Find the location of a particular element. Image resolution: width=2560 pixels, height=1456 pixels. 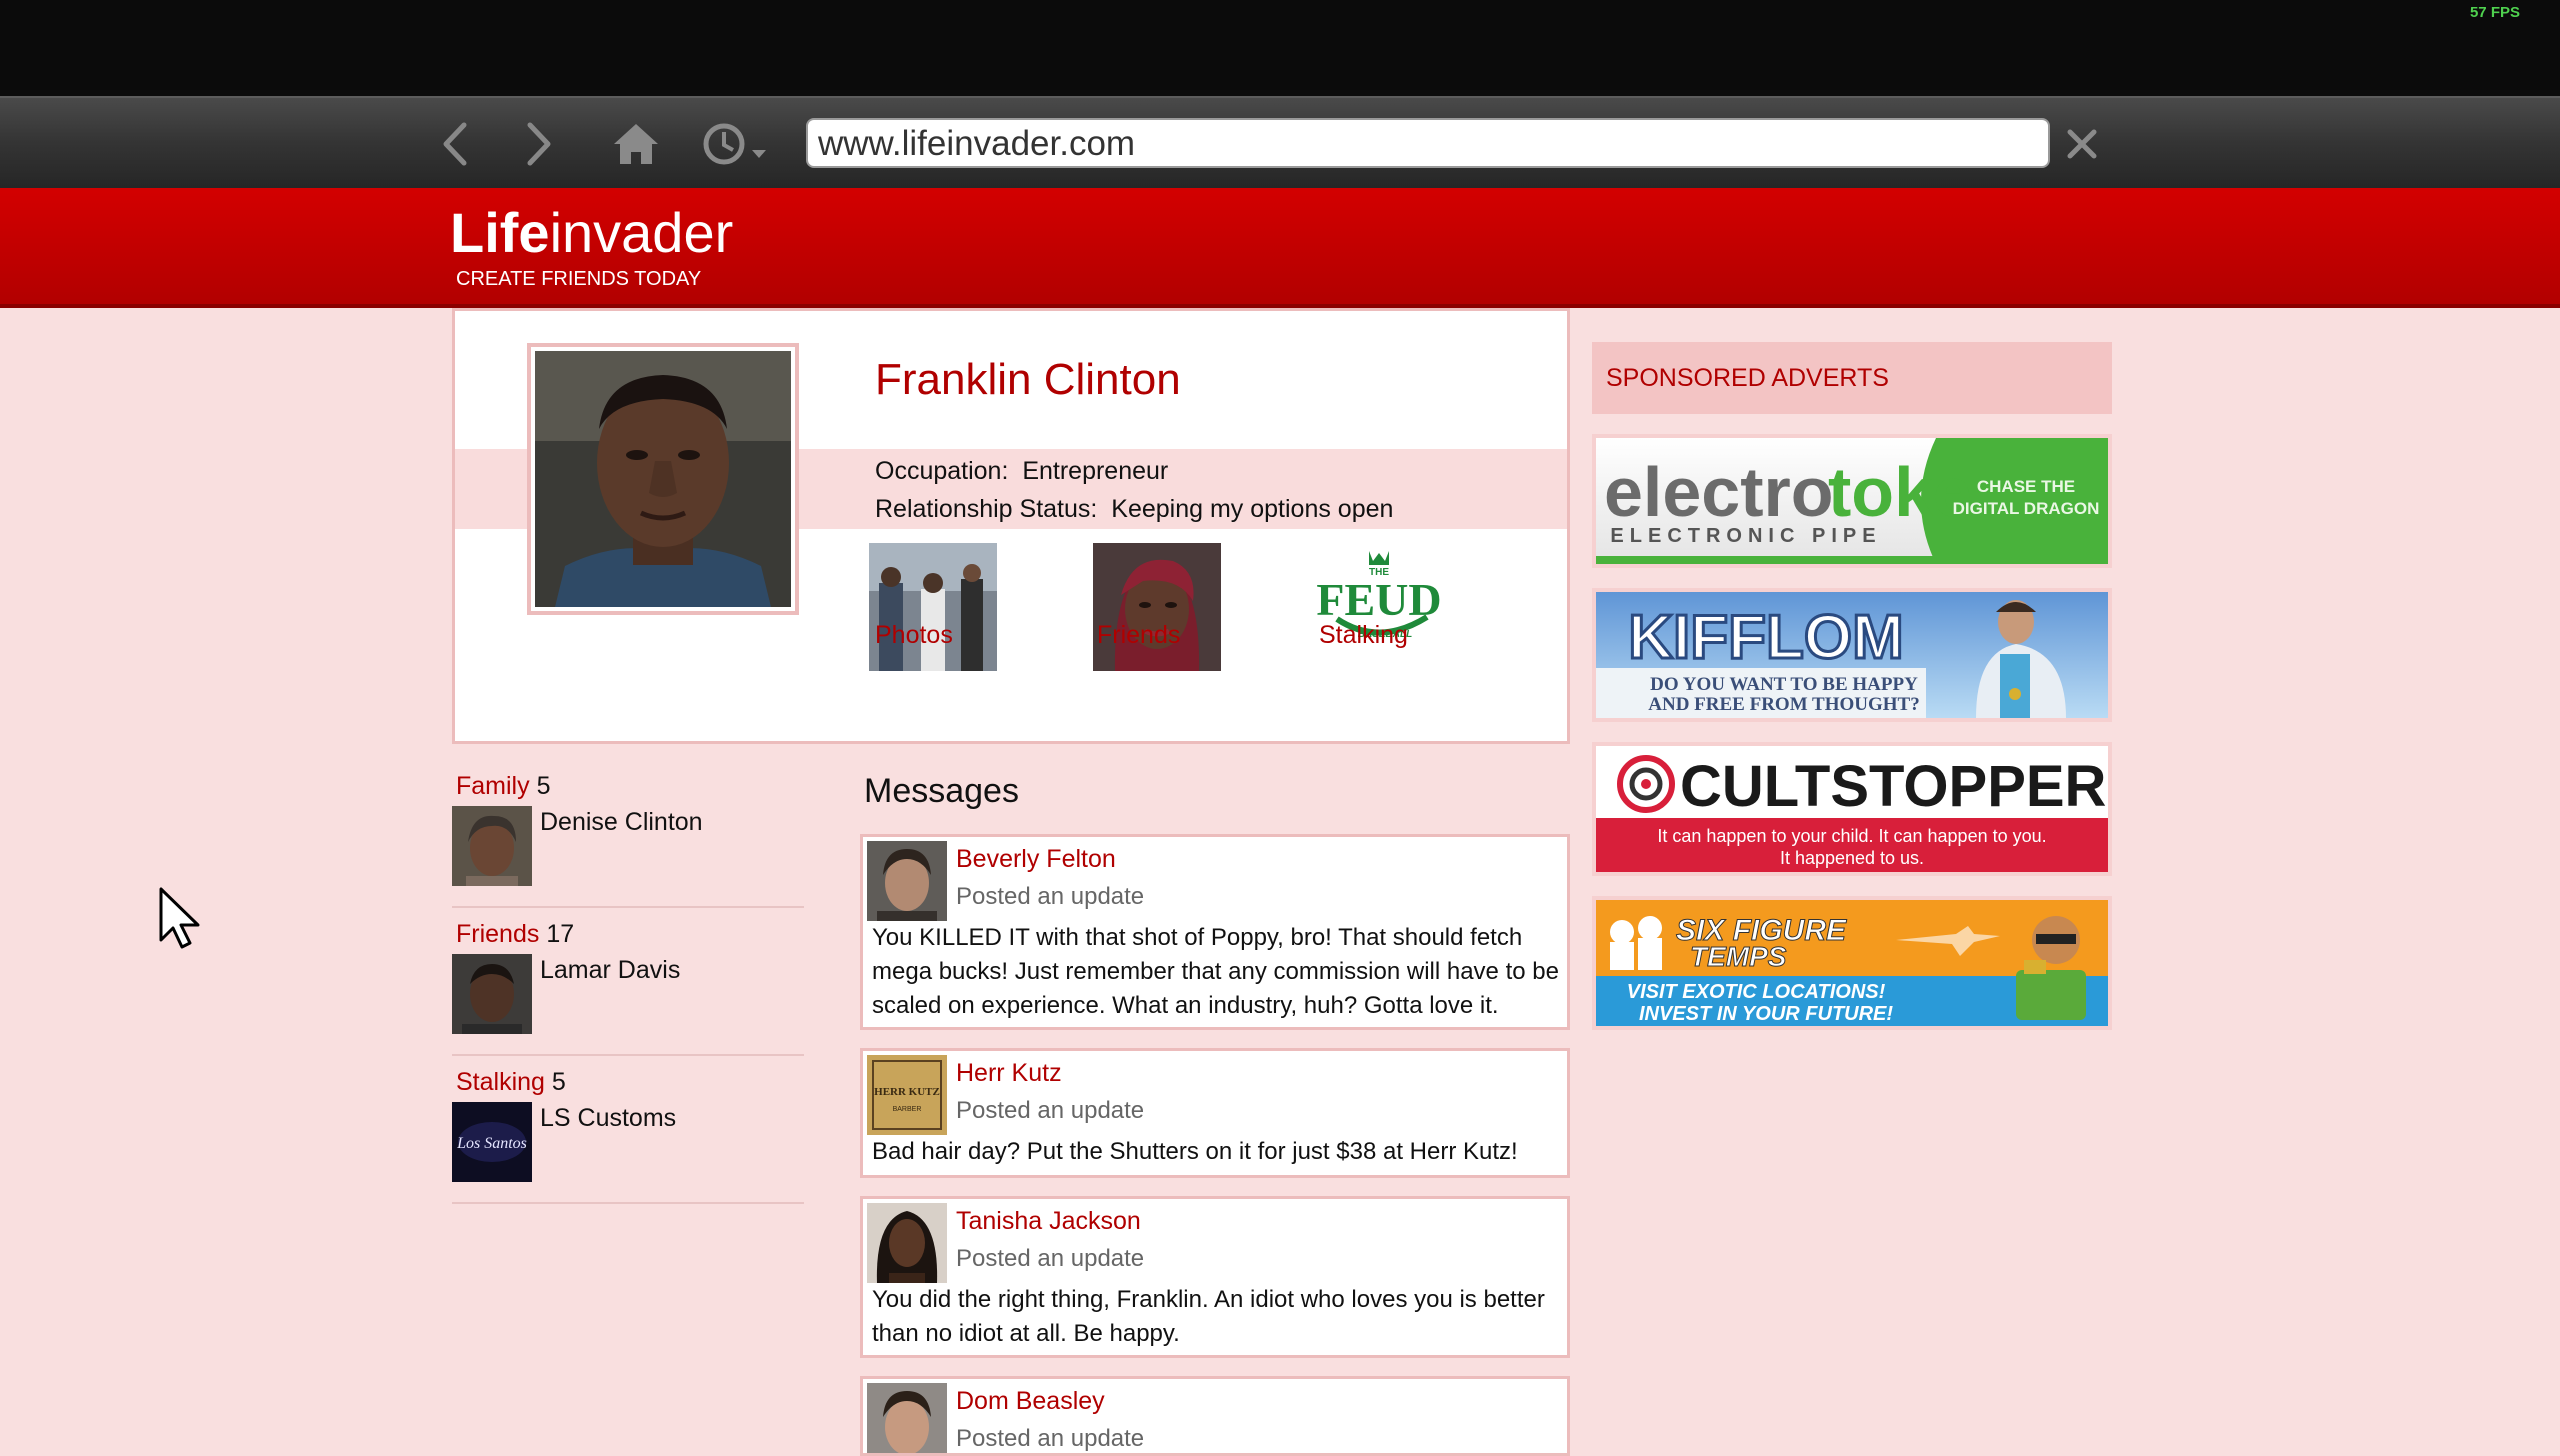

messages-heading: Messages is located at coordinates (941, 791).